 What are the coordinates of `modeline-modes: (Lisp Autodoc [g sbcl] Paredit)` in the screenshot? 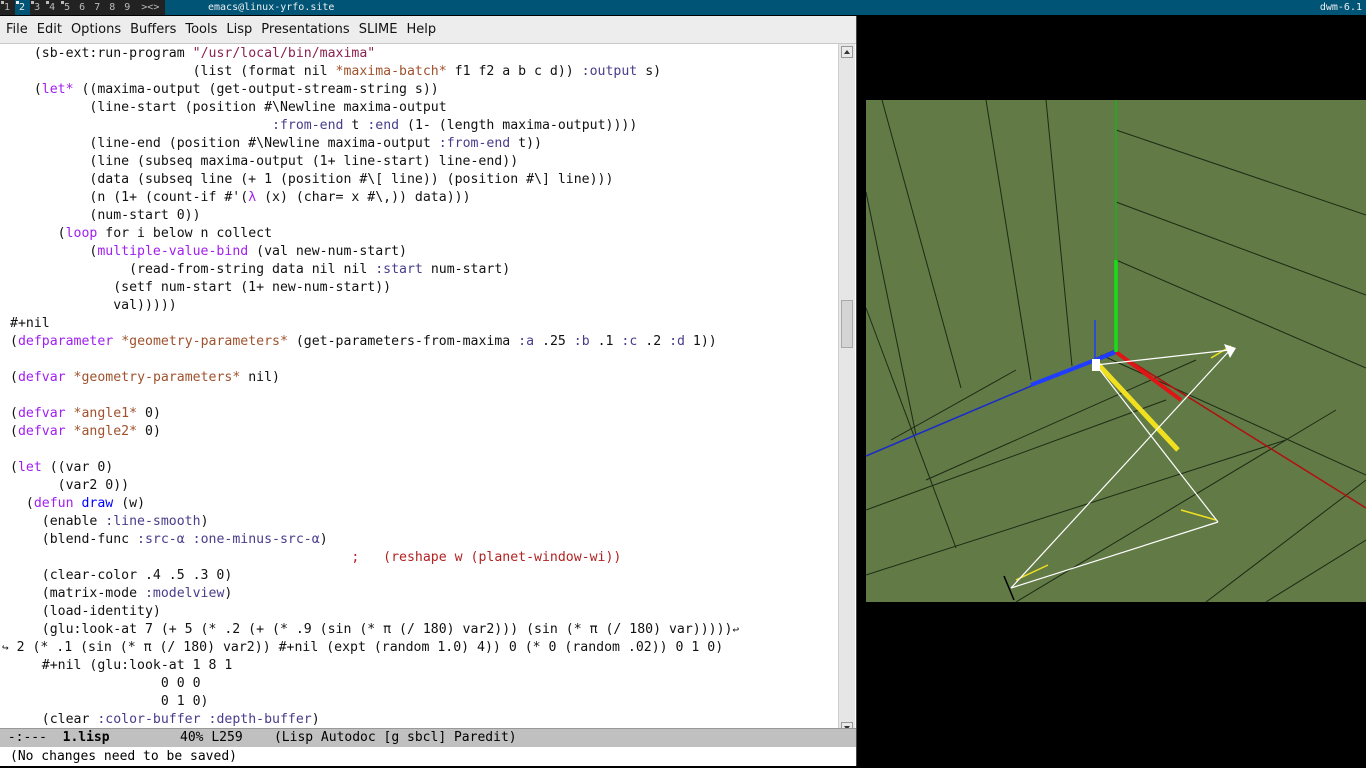 It's located at (395, 737).